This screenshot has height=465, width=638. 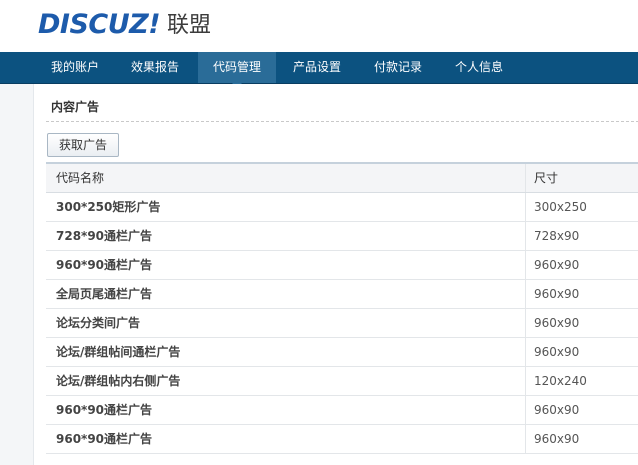 I want to click on table-row: 728*90通栏广告 728x90, so click(x=342, y=236).